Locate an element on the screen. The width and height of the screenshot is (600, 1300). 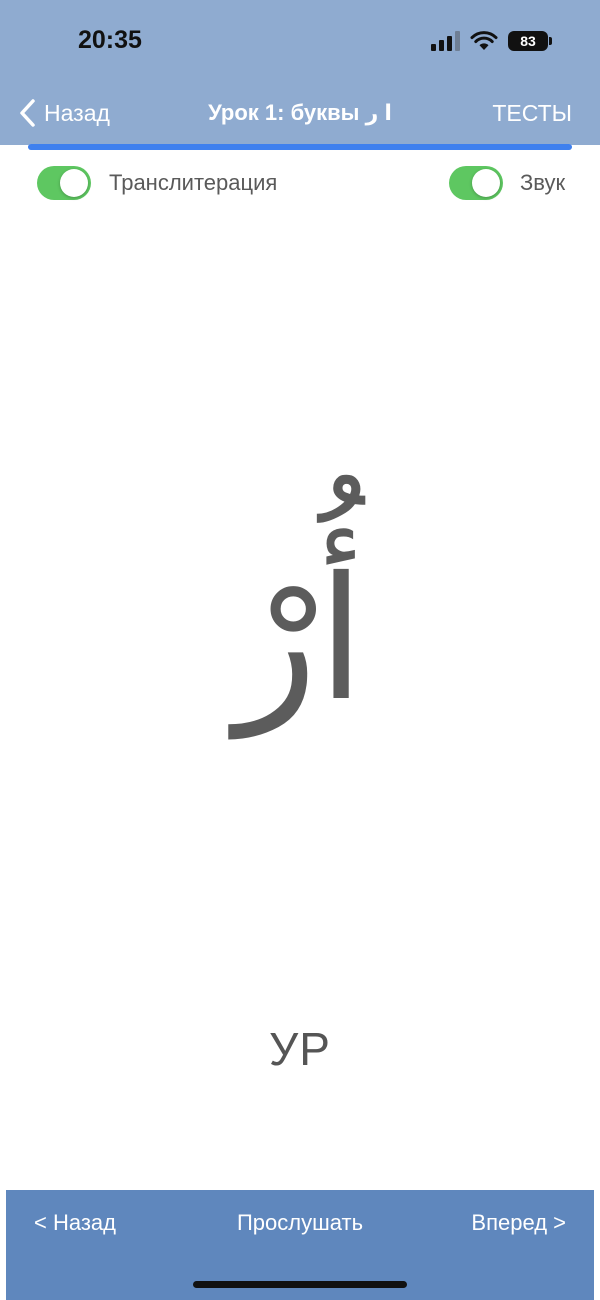
bottom-toolbar: < Назад Прослушать Вперед > is located at coordinates (300, 1245).